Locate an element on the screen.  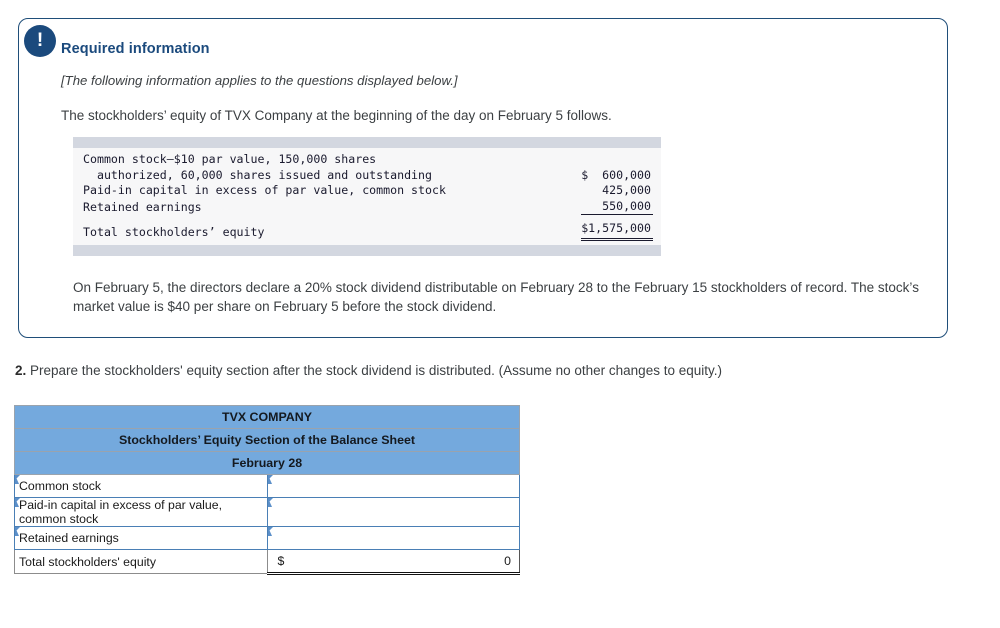
answer-table-header-row: TVX COMPANY is located at coordinates (267, 417).